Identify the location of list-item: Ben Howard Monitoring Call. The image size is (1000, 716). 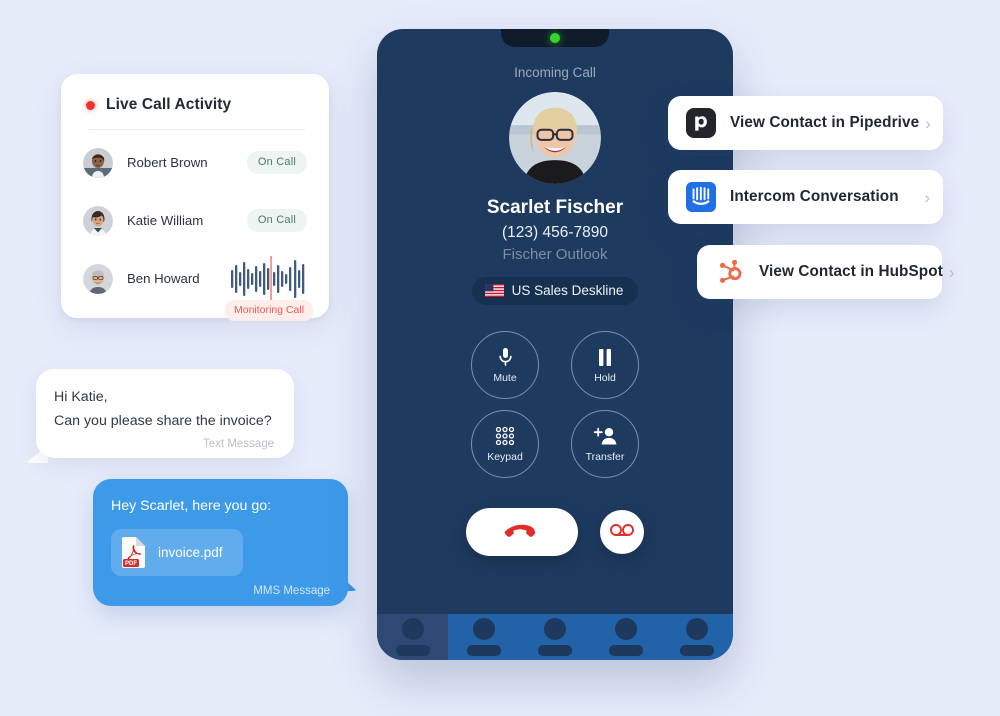
(198, 287).